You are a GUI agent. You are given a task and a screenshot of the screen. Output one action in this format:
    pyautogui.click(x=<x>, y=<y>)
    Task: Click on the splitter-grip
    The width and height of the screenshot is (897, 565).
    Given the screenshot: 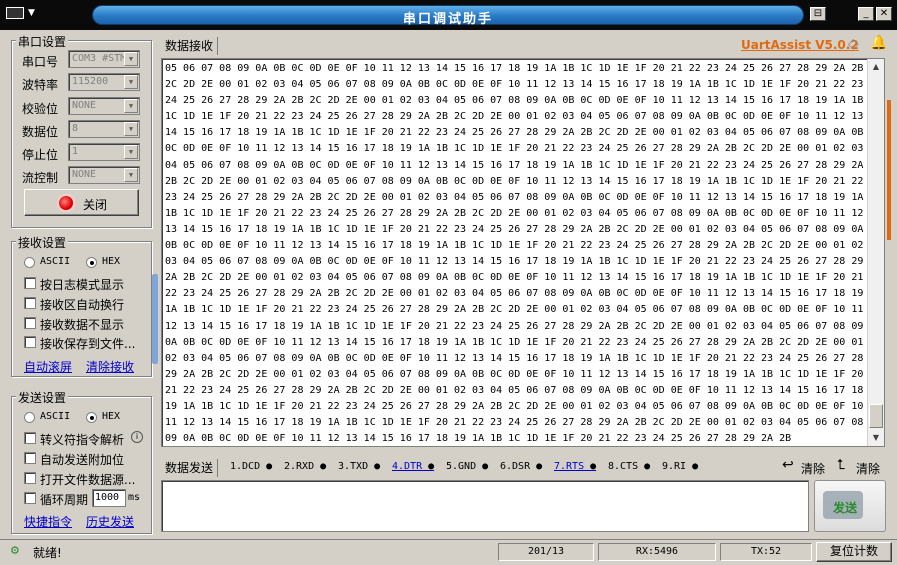 What is the action you would take?
    pyautogui.click(x=155, y=319)
    